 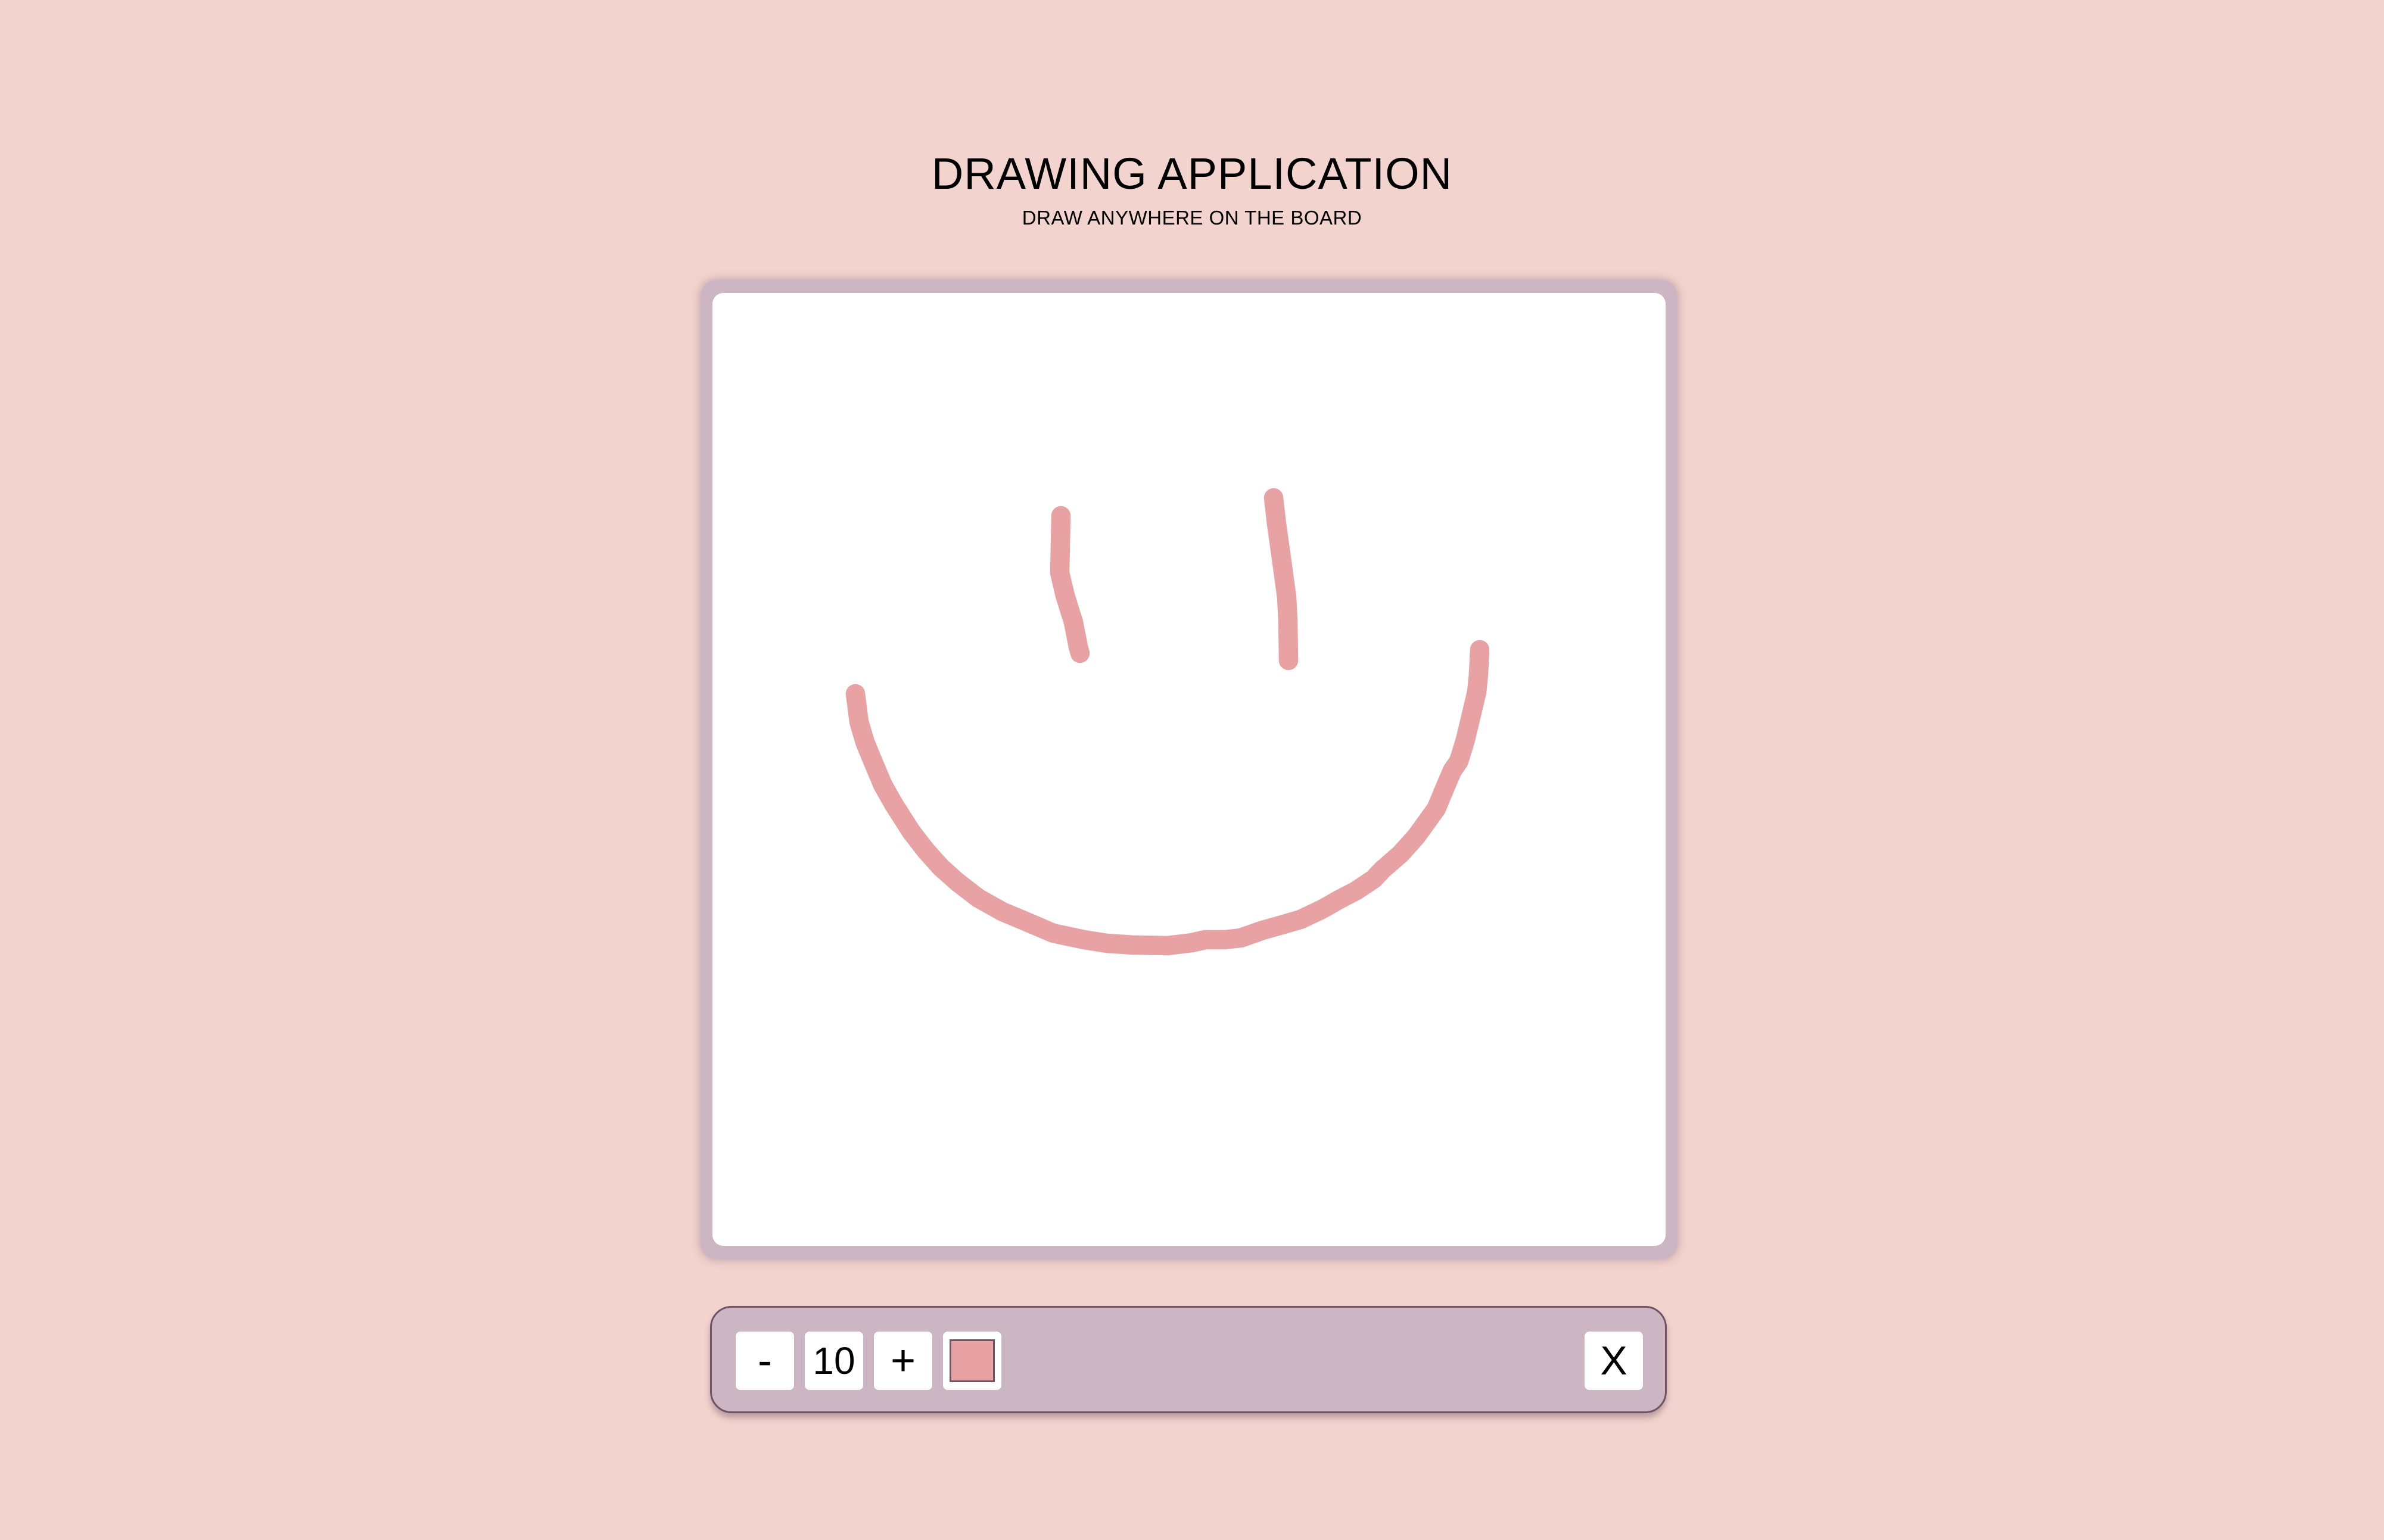 I want to click on clear-button: X, so click(x=1614, y=1361).